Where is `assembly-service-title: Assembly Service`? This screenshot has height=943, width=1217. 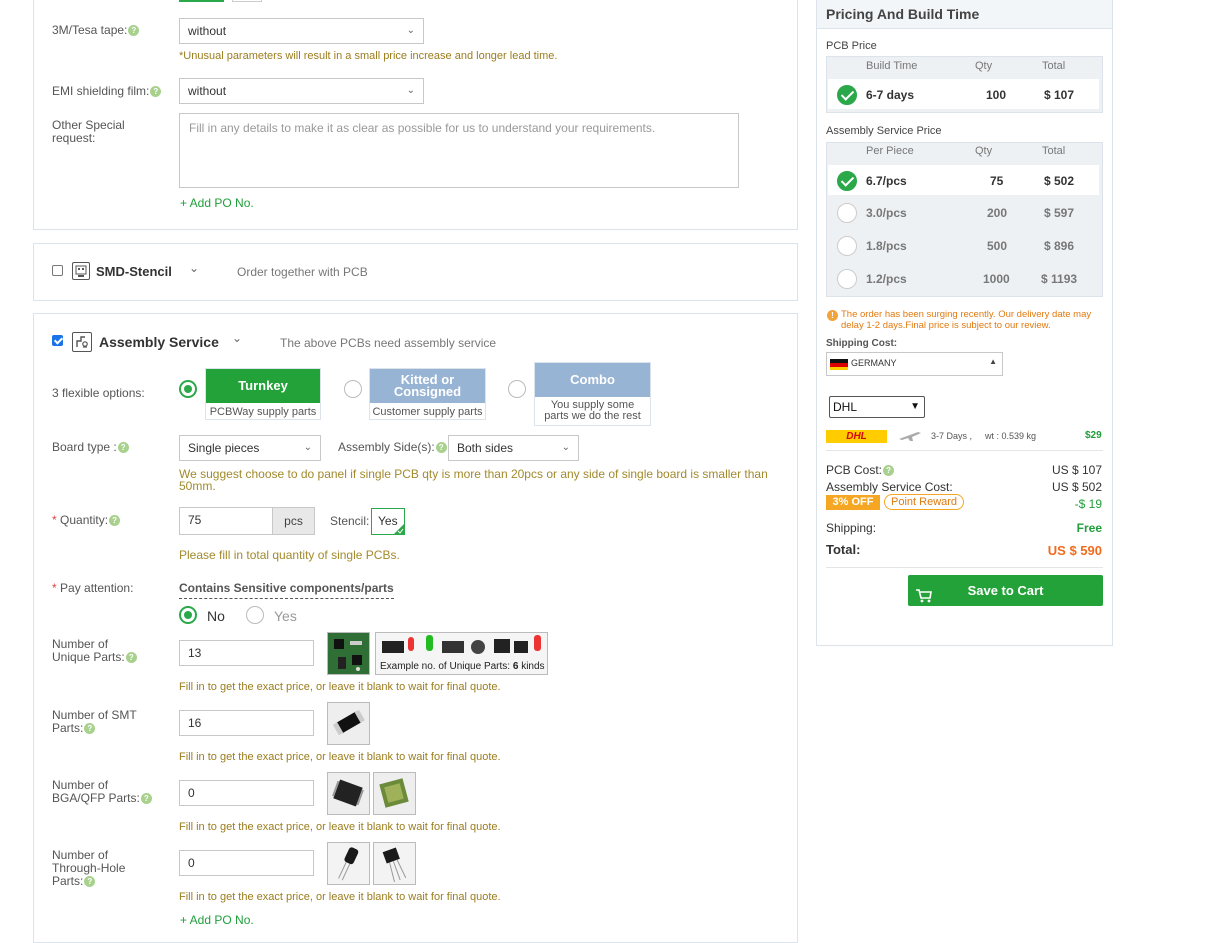 assembly-service-title: Assembly Service is located at coordinates (159, 342).